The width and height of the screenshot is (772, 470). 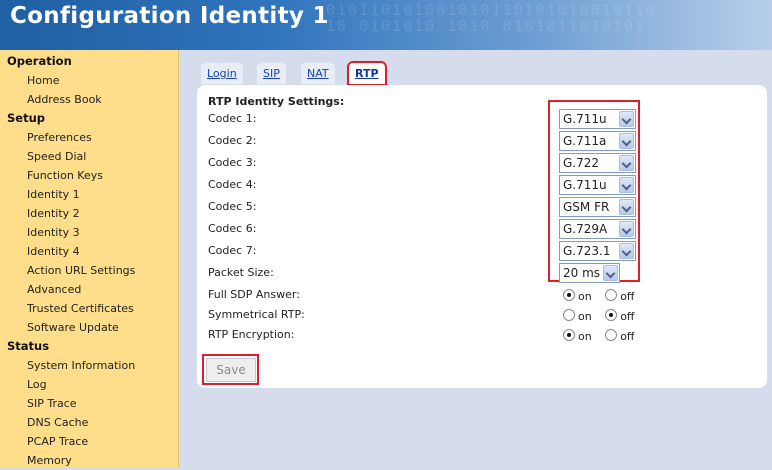 What do you see at coordinates (587, 251) in the screenshot?
I see `codec-7-value: G.723.1` at bounding box center [587, 251].